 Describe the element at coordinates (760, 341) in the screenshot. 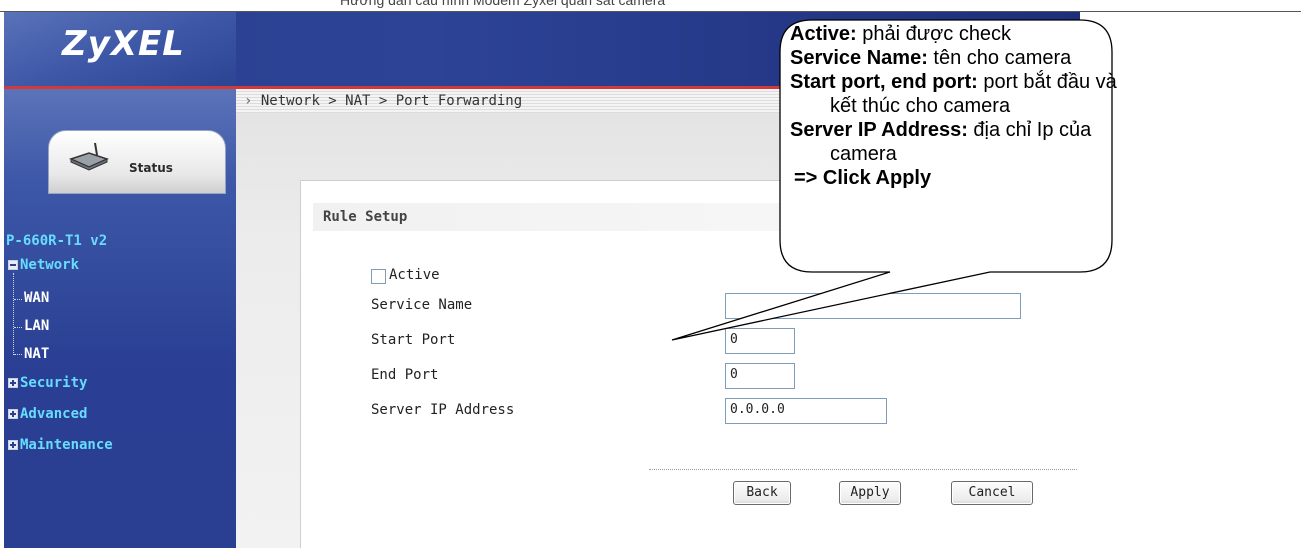

I see `start-port-input: 0` at that location.